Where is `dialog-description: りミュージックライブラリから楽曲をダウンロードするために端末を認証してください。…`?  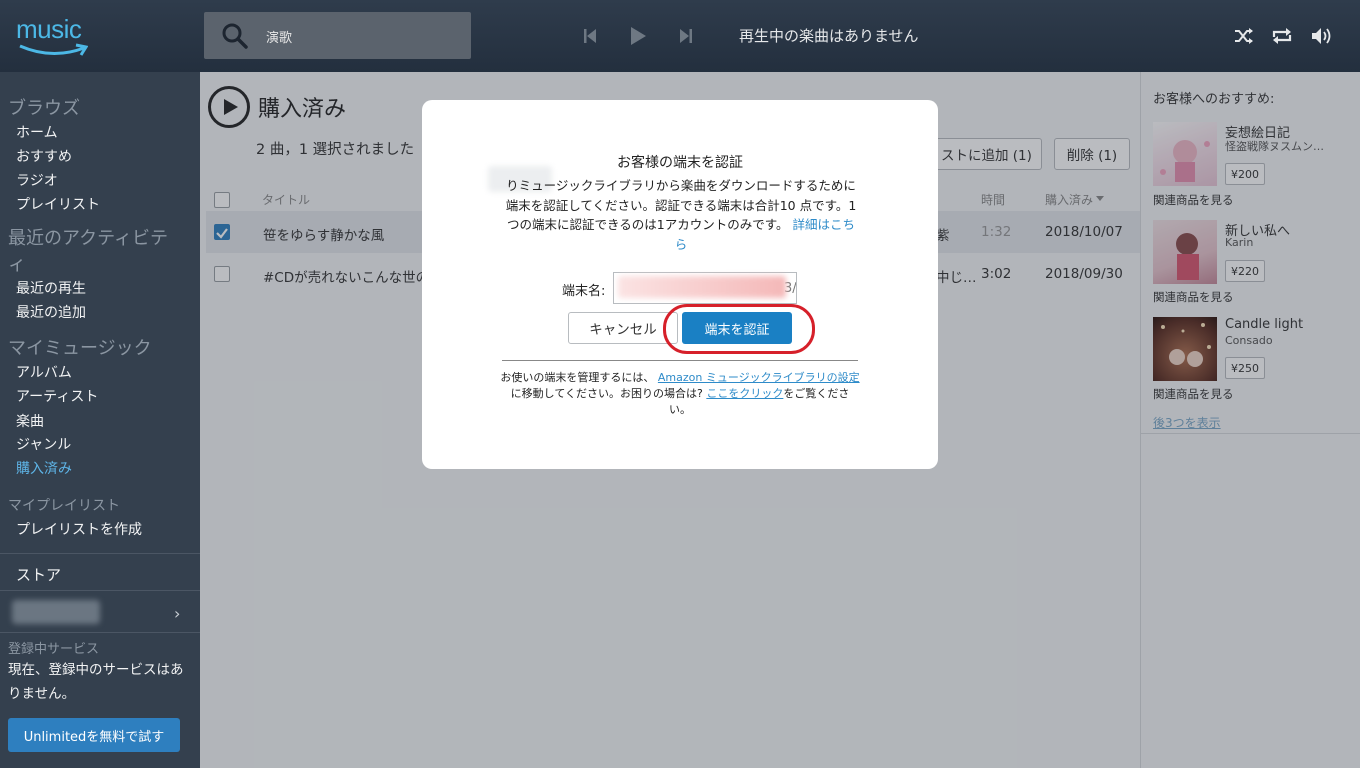 dialog-description: りミュージックライブラリから楽曲をダウンロードするために端末を認証してください。… is located at coordinates (681, 215).